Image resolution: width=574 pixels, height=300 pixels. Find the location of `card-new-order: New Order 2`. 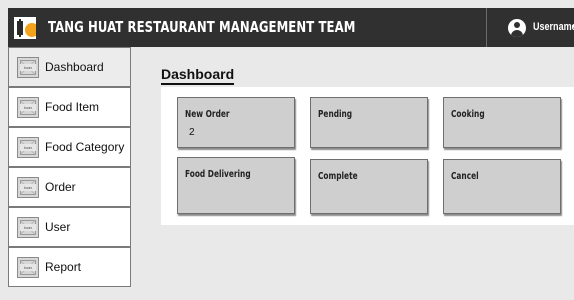

card-new-order: New Order 2 is located at coordinates (236, 122).